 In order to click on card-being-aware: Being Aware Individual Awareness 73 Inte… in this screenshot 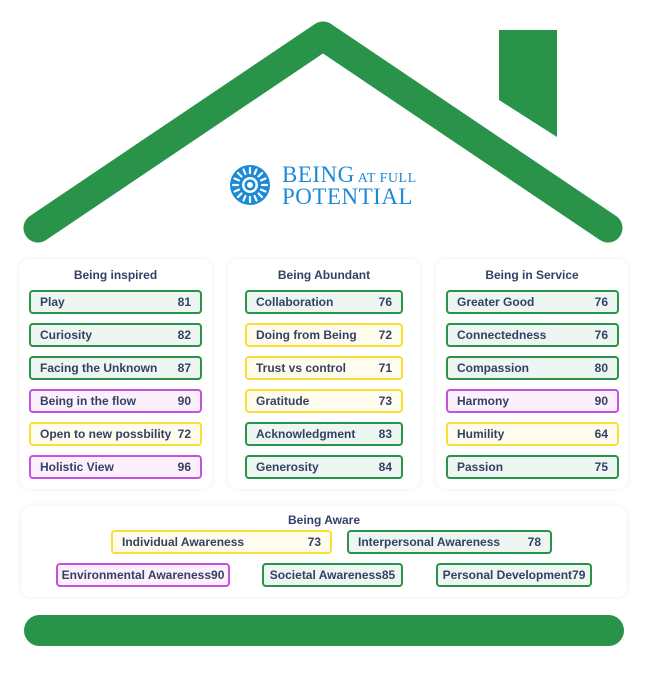, I will do `click(324, 551)`.